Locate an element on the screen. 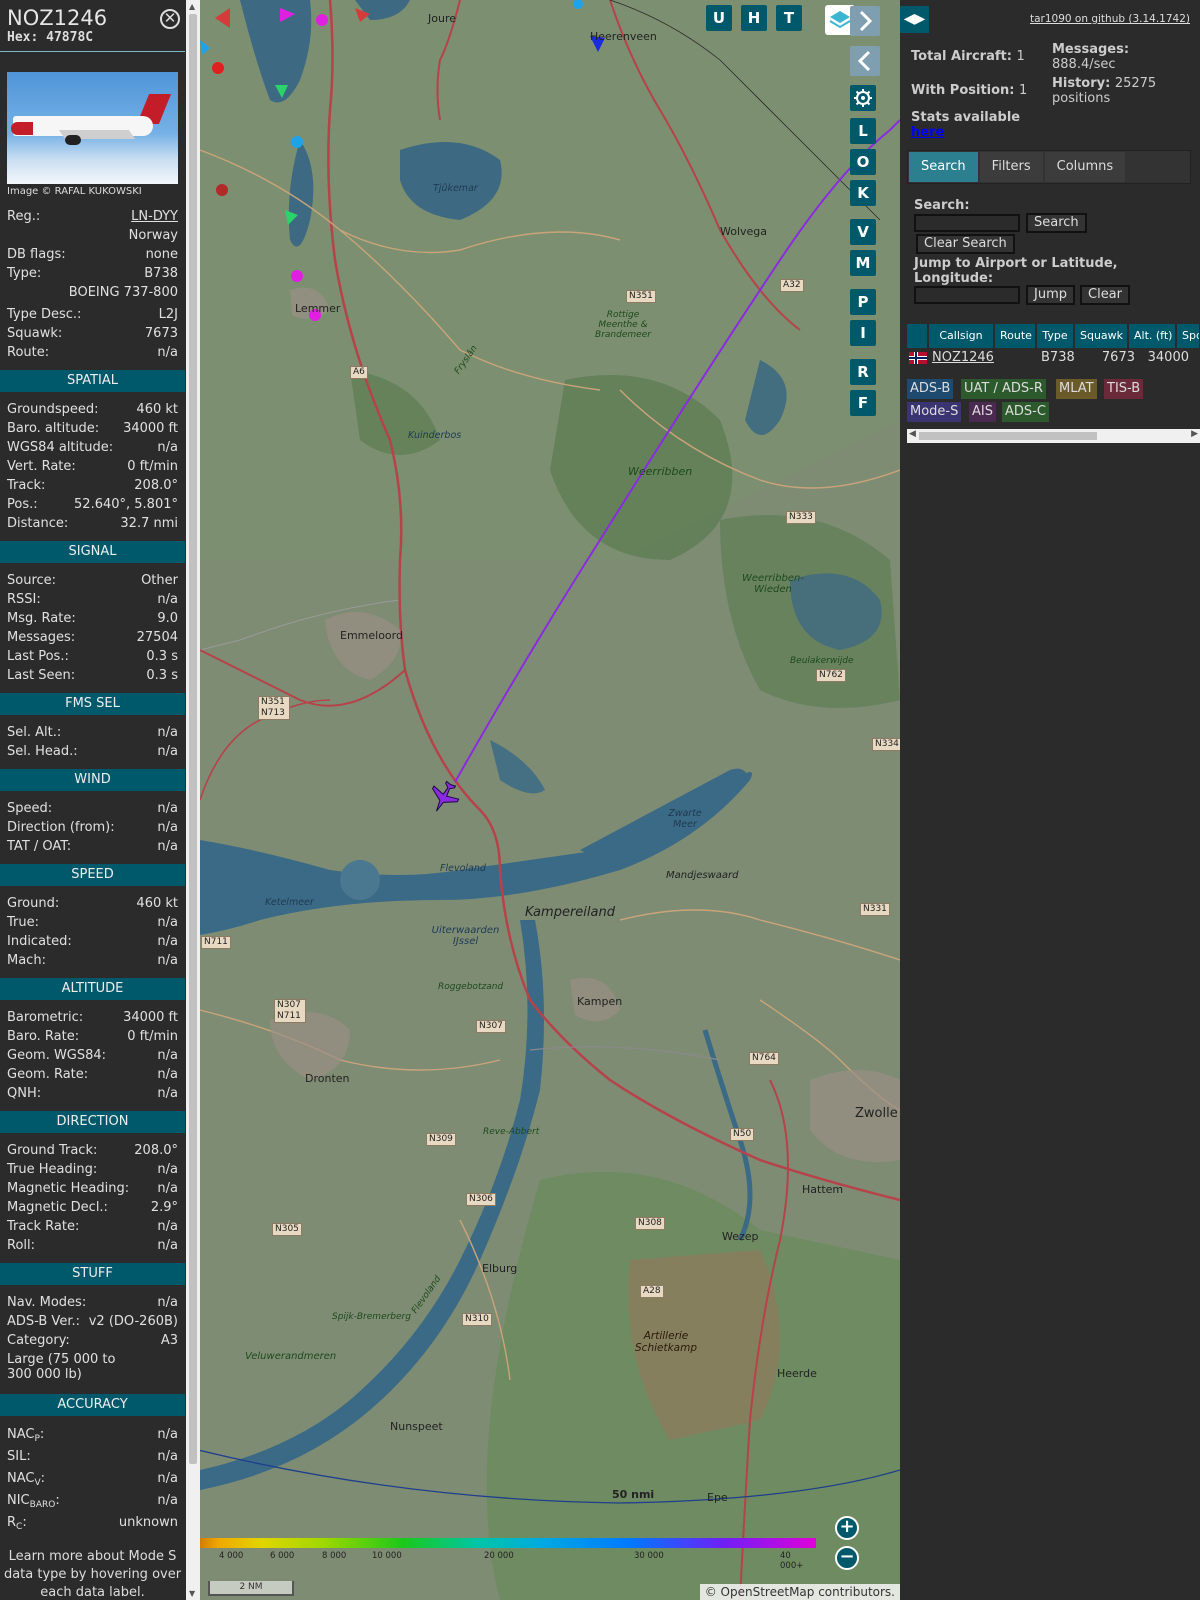  info-row-label: Magnetic Decl.: is located at coordinates (57, 1207).